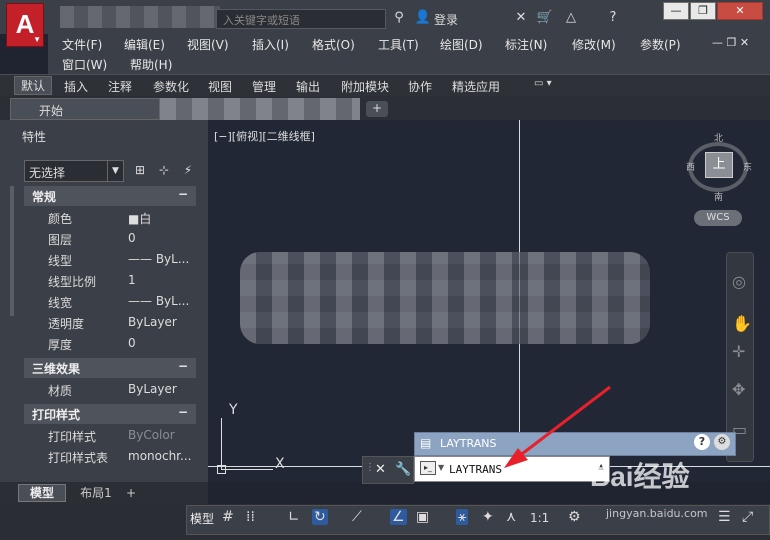 This screenshot has height=540, width=770. What do you see at coordinates (96, 493) in the screenshot?
I see `tab-layout1: 布局1` at bounding box center [96, 493].